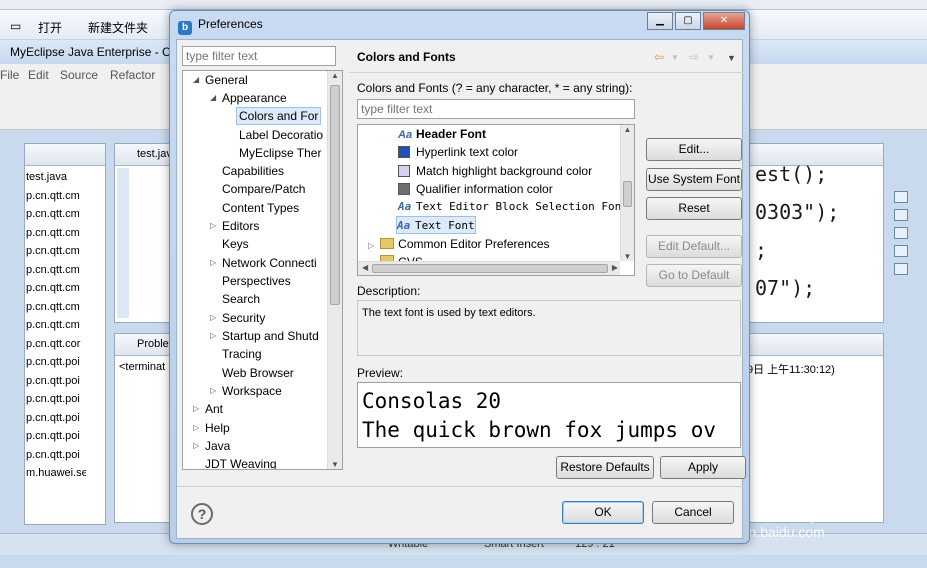 Image resolution: width=927 pixels, height=568 pixels. I want to click on problems-tab: Proble, so click(153, 344).